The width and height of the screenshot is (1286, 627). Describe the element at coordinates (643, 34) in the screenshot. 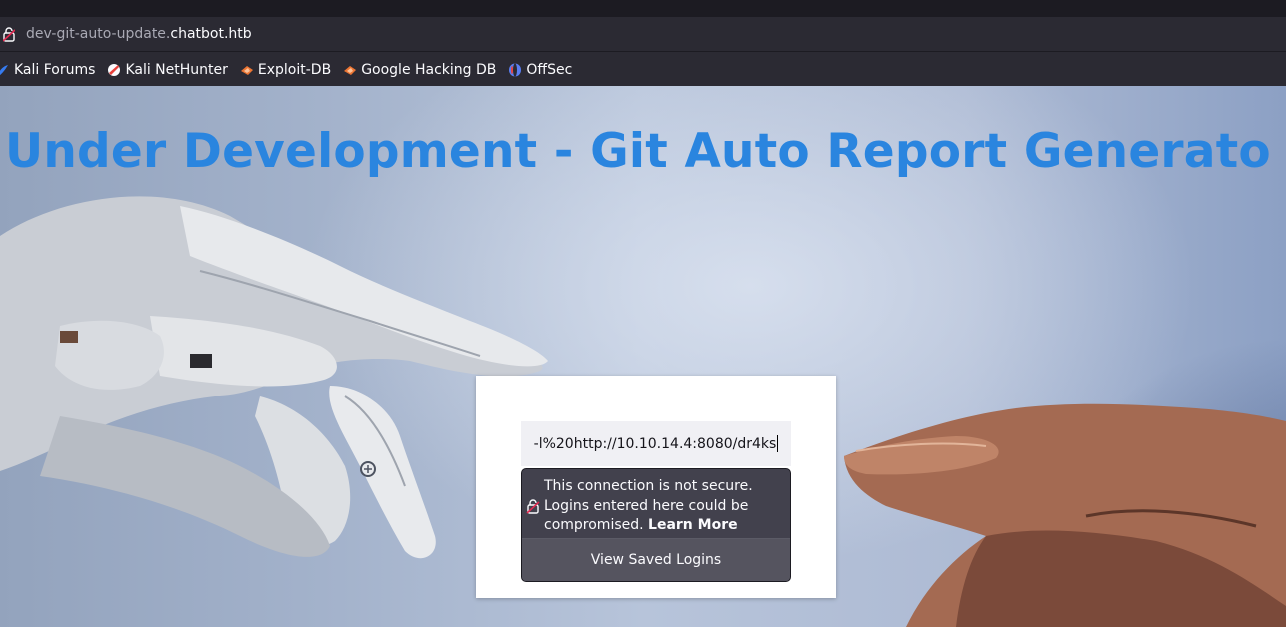

I see `address-bar: dev-git-auto-update.chatbot.htb` at that location.